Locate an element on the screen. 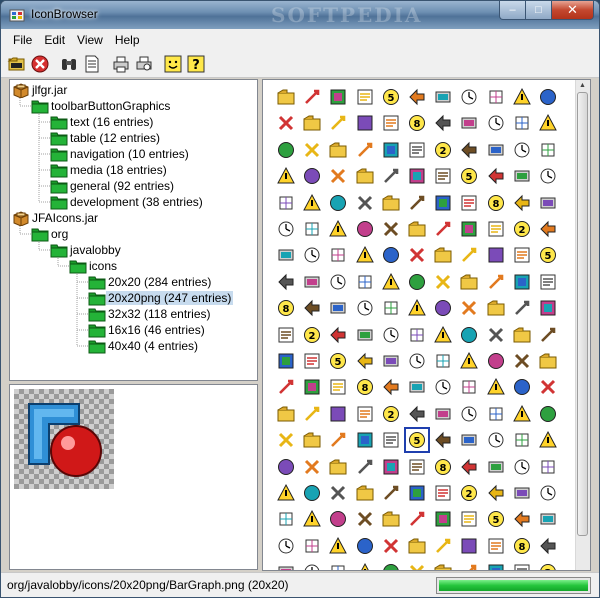 This screenshot has width=600, height=598. tree-node: org is located at coordinates (50, 234).